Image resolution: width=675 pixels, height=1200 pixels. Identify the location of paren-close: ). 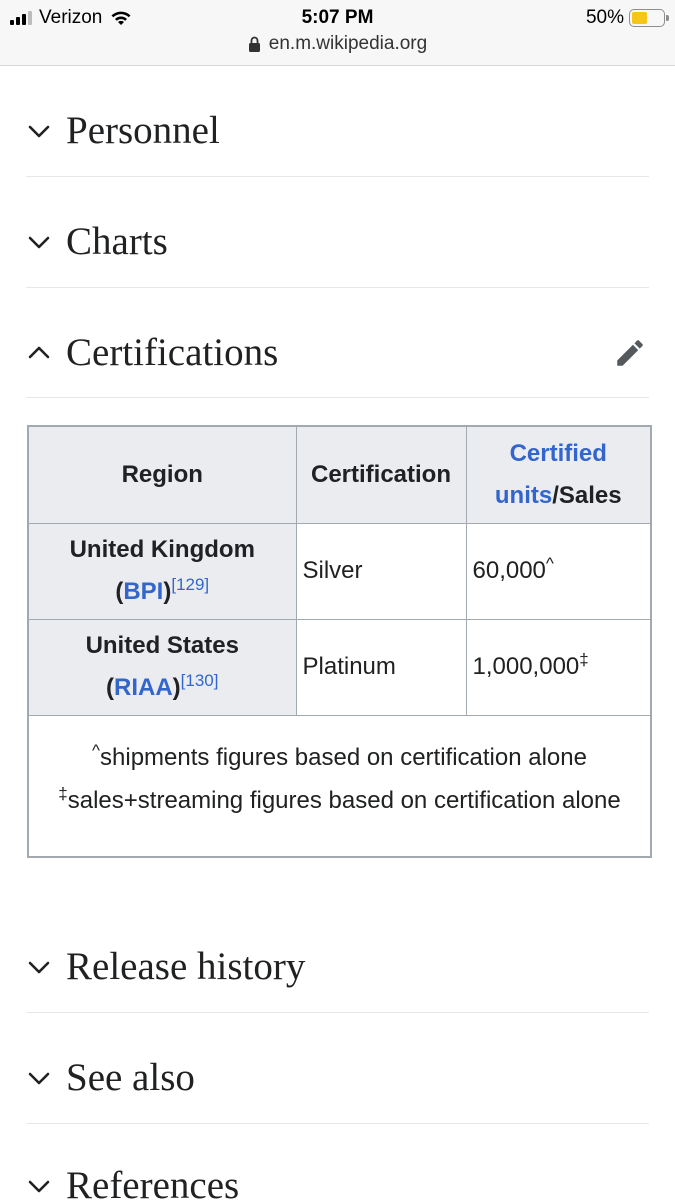
(176, 687).